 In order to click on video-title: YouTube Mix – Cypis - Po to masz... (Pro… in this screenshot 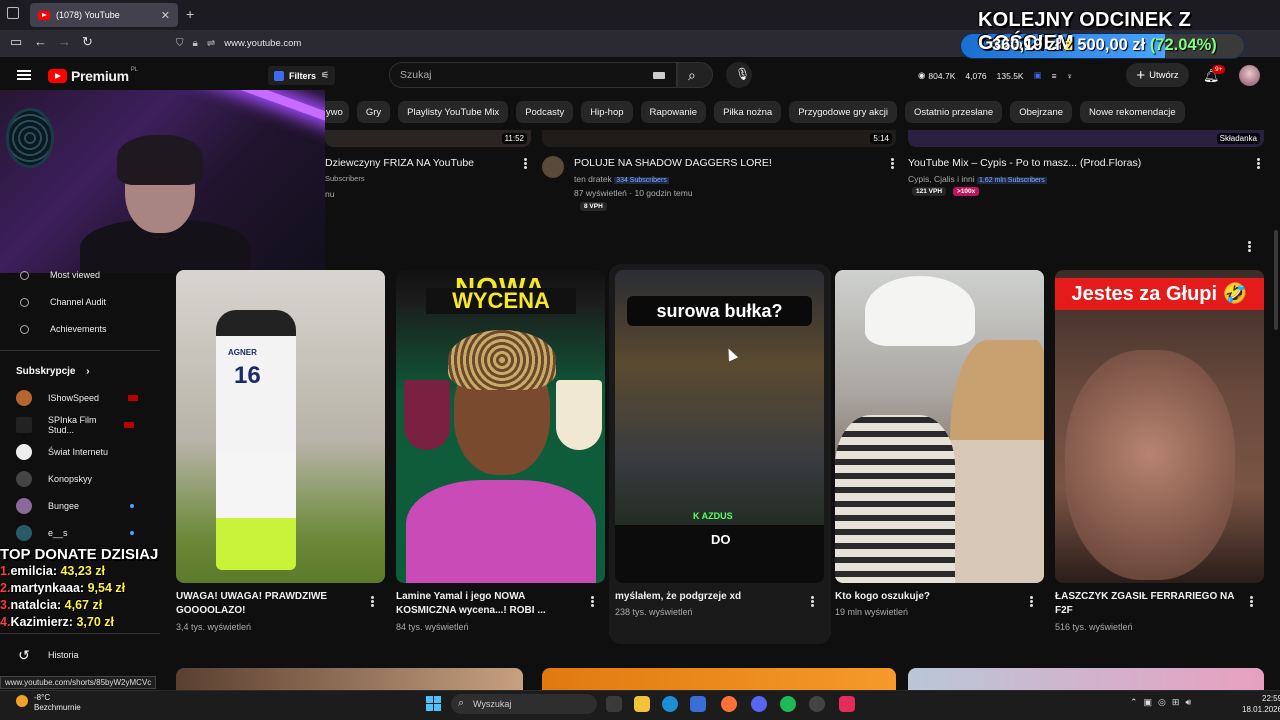, I will do `click(1024, 163)`.